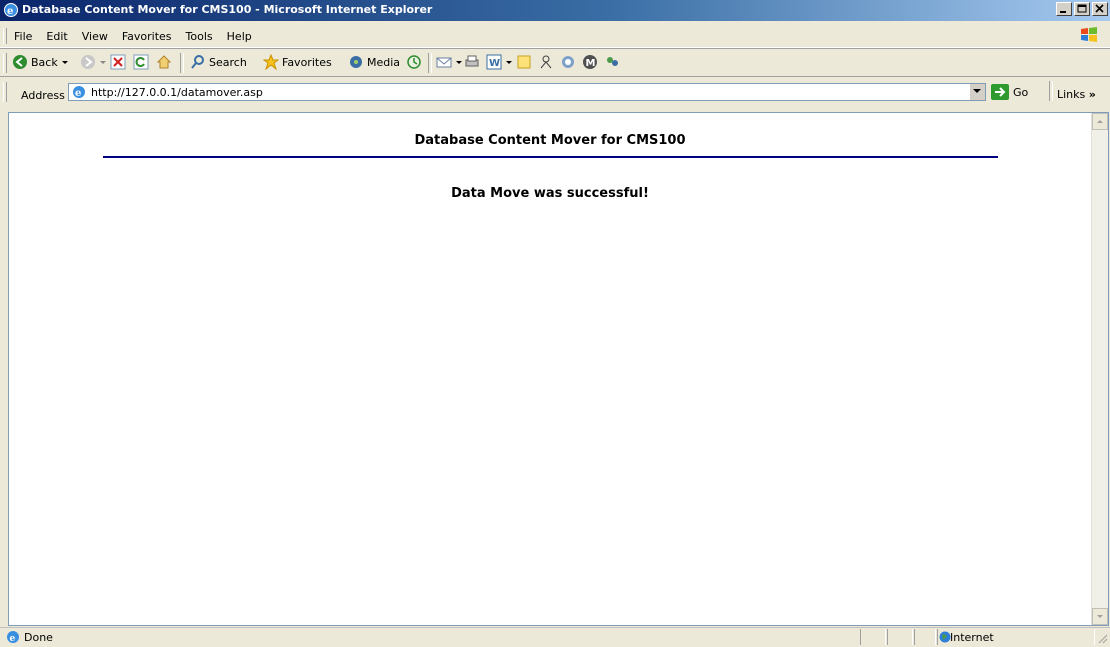  What do you see at coordinates (449, 62) in the screenshot?
I see `mail-button` at bounding box center [449, 62].